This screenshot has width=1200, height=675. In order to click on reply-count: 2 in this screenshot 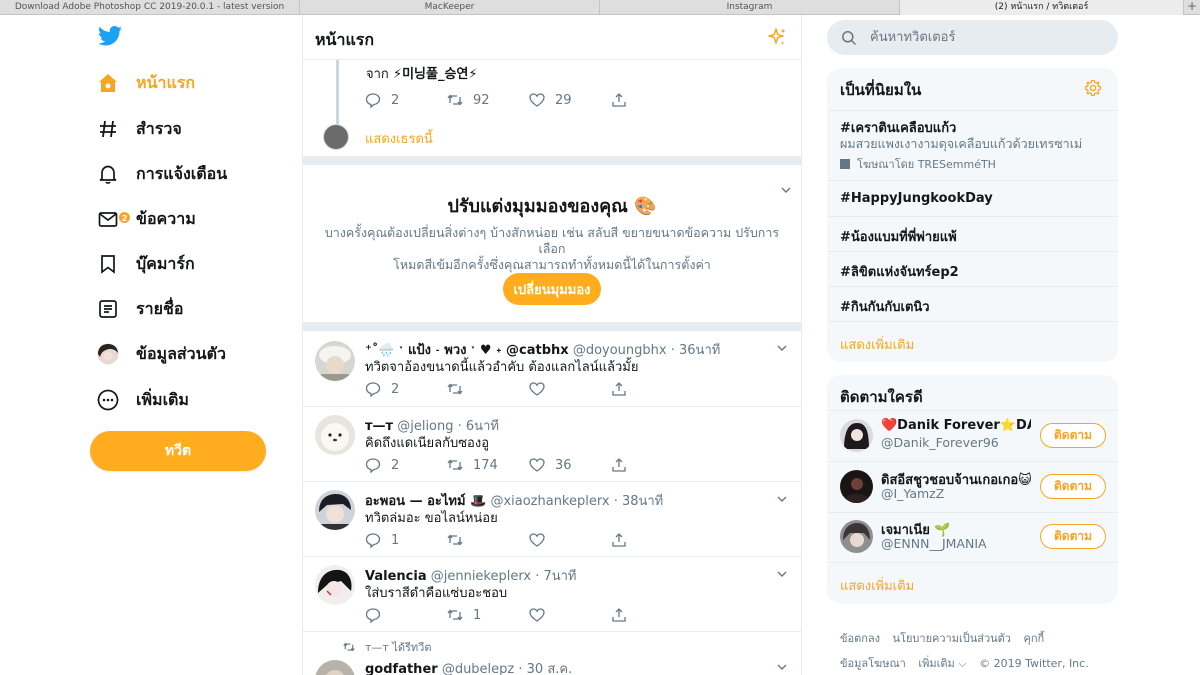, I will do `click(395, 389)`.